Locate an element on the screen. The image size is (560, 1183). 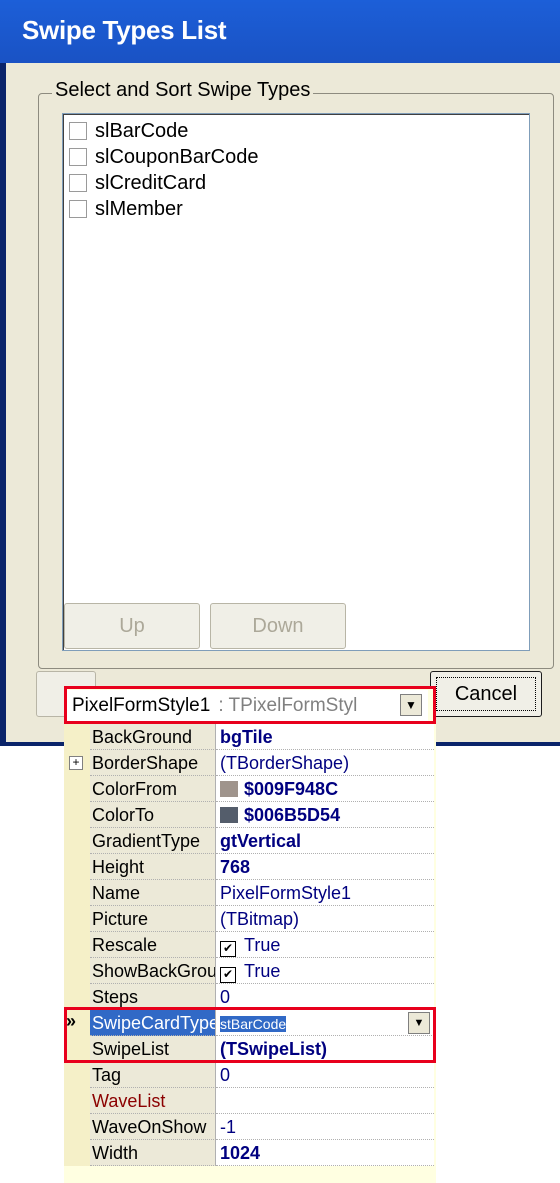
property-row: Rescale ✔ True is located at coordinates (250, 945).